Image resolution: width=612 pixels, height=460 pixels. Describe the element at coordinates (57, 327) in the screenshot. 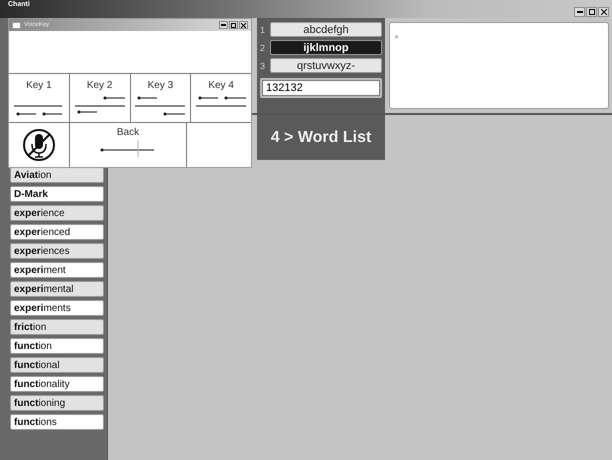

I see `word-item: friction` at that location.